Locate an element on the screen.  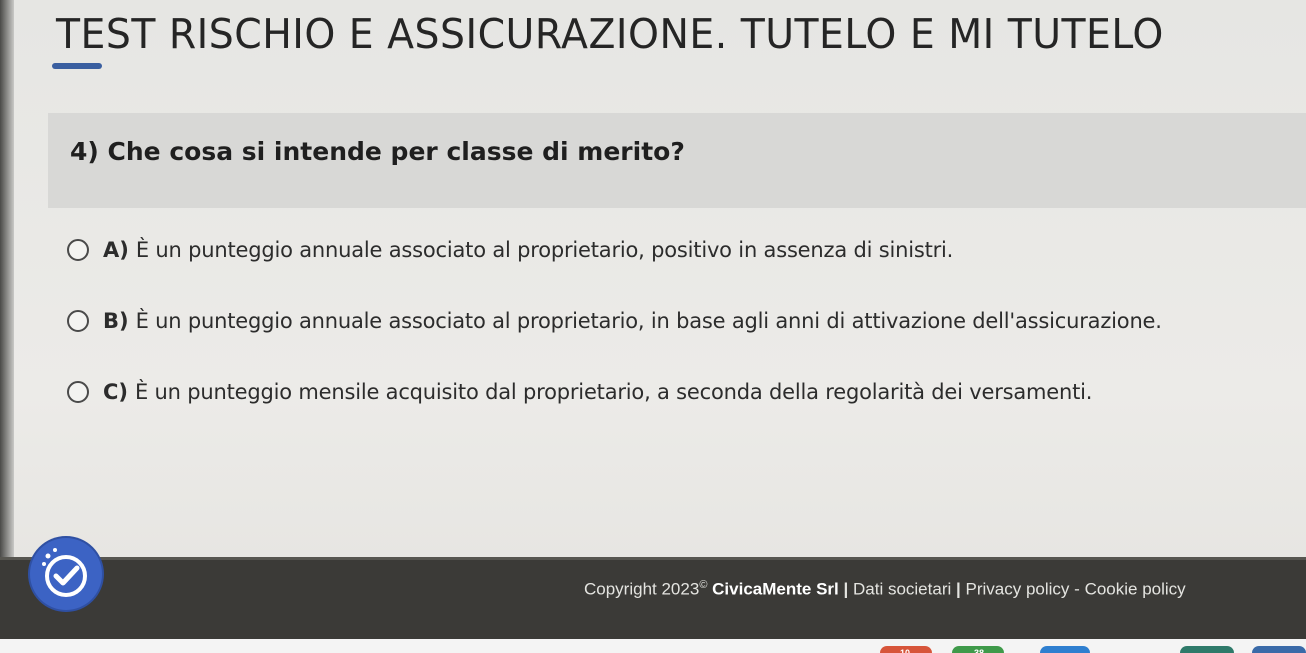
option-letter: C) is located at coordinates (116, 391).